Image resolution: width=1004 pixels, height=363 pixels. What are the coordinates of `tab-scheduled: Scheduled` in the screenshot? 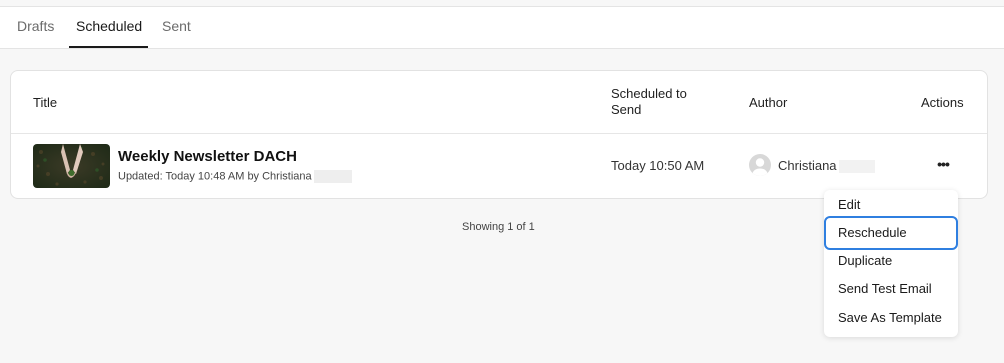 It's located at (109, 33).